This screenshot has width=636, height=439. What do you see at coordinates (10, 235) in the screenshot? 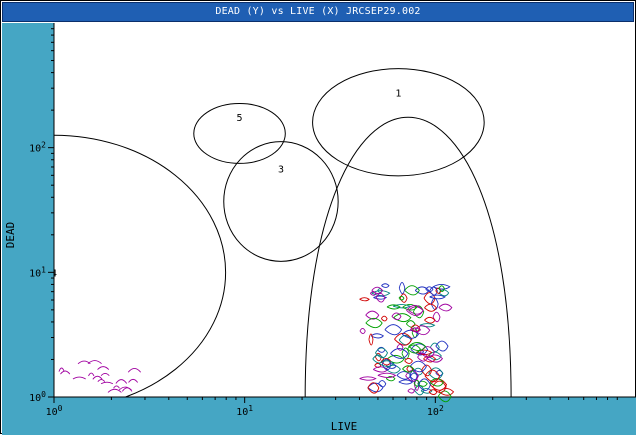
I see `y-axis-label: DEAD` at bounding box center [10, 235].